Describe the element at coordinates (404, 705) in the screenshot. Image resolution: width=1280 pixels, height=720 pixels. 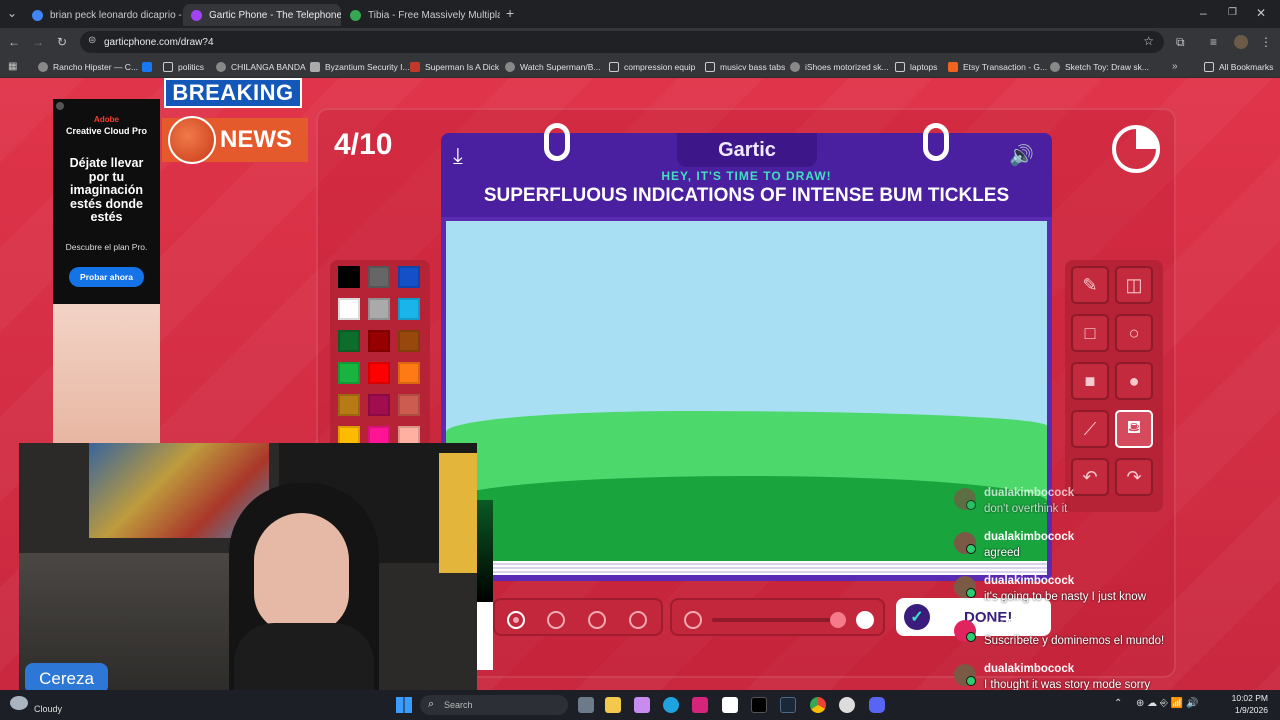
I see `start-icon` at that location.